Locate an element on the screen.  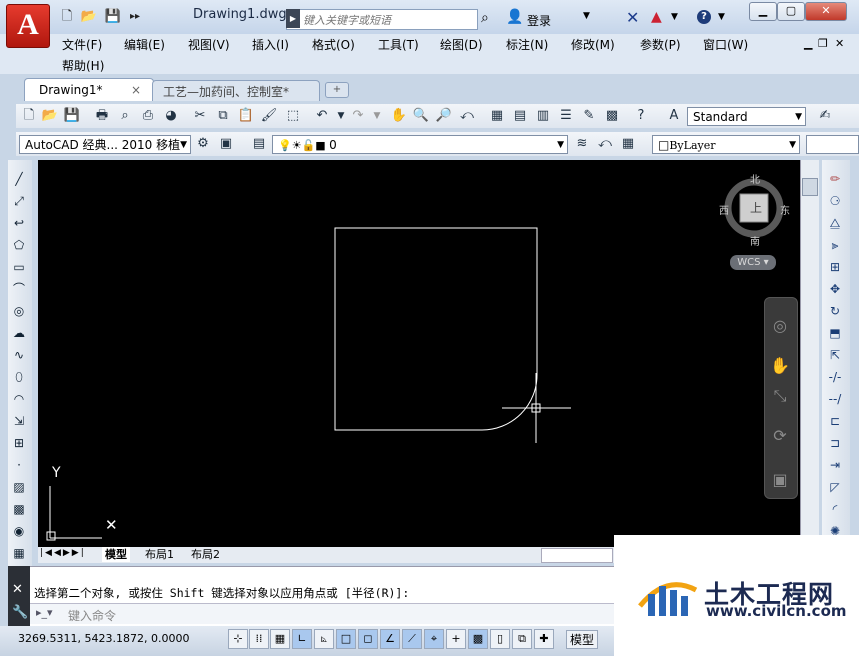
publish-icon: ⎙ is located at coordinates (148, 116).